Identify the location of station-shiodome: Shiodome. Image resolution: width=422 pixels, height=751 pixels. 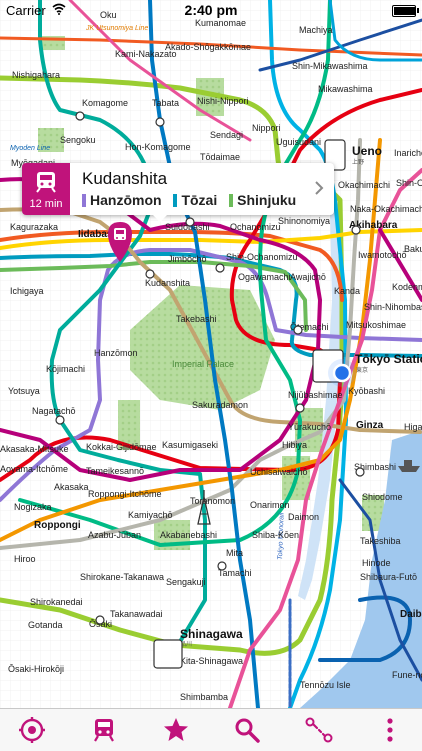
(382, 497).